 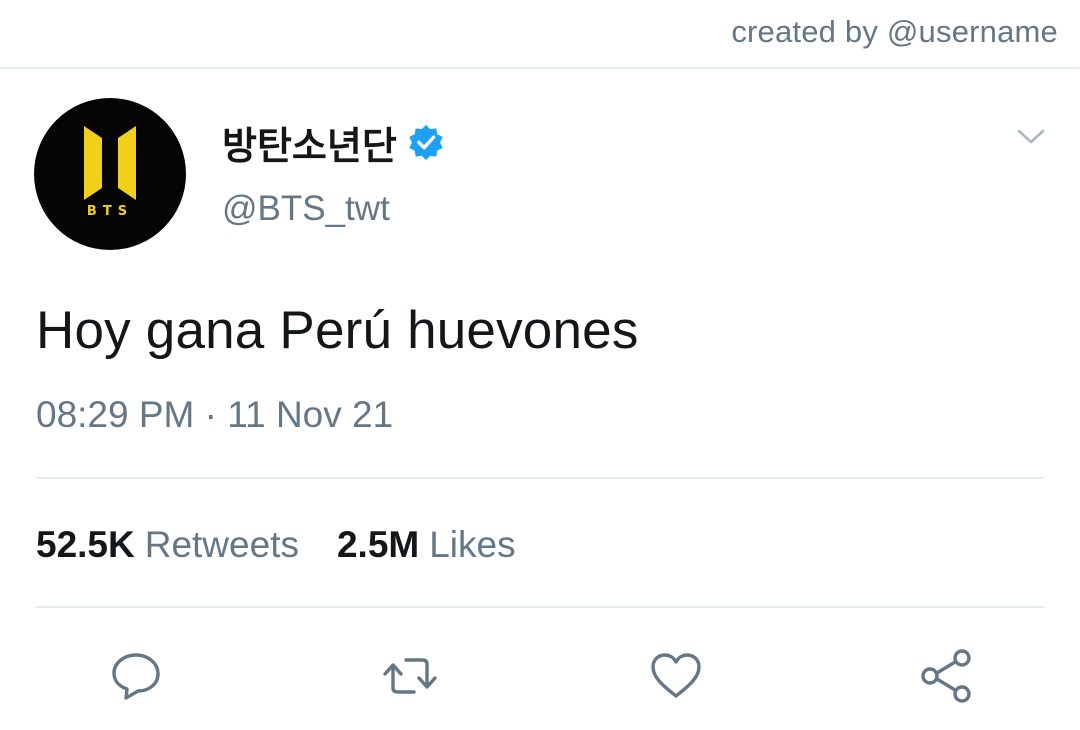 What do you see at coordinates (1031, 137) in the screenshot?
I see `chevron-down-icon` at bounding box center [1031, 137].